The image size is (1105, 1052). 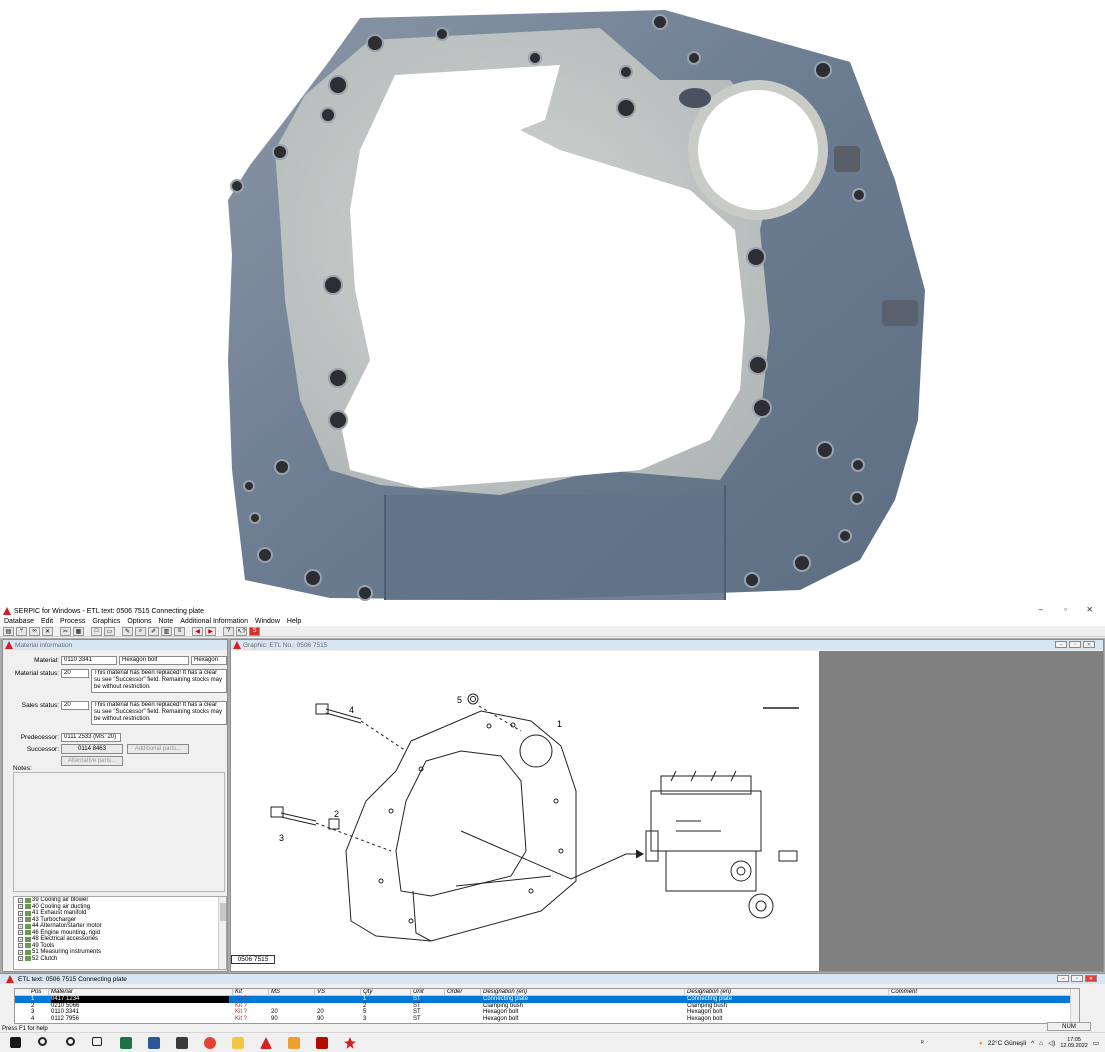 I want to click on material-desc-field-2: Hexagon bo, so click(x=209, y=660).